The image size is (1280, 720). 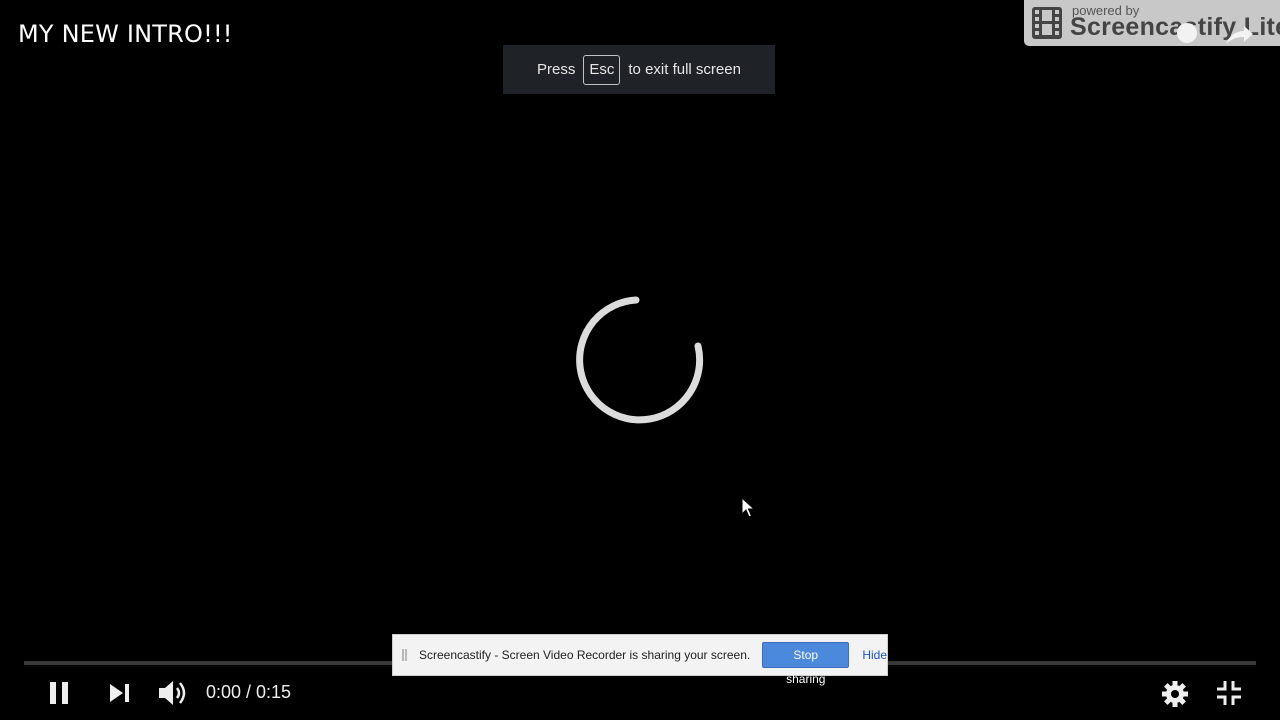 What do you see at coordinates (874, 655) in the screenshot?
I see `hide-link: Hide` at bounding box center [874, 655].